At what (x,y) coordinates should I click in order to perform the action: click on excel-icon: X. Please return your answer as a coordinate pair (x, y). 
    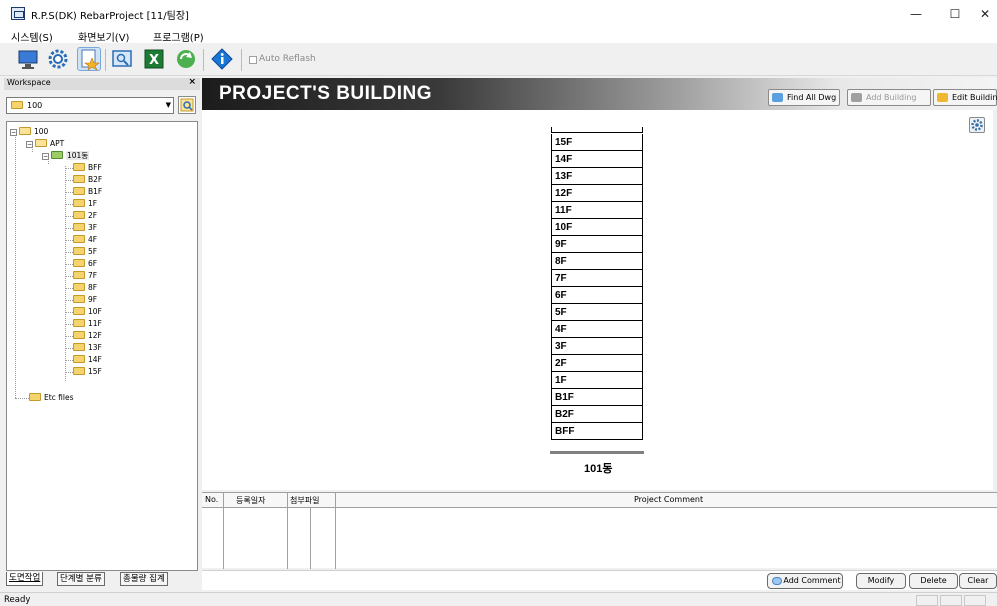
    Looking at the image, I should click on (154, 59).